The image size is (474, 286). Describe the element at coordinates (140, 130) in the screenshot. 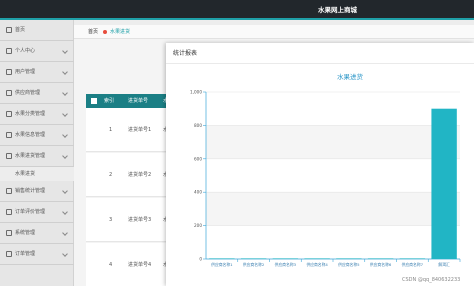

I see `cell-number: 进货单号1` at that location.